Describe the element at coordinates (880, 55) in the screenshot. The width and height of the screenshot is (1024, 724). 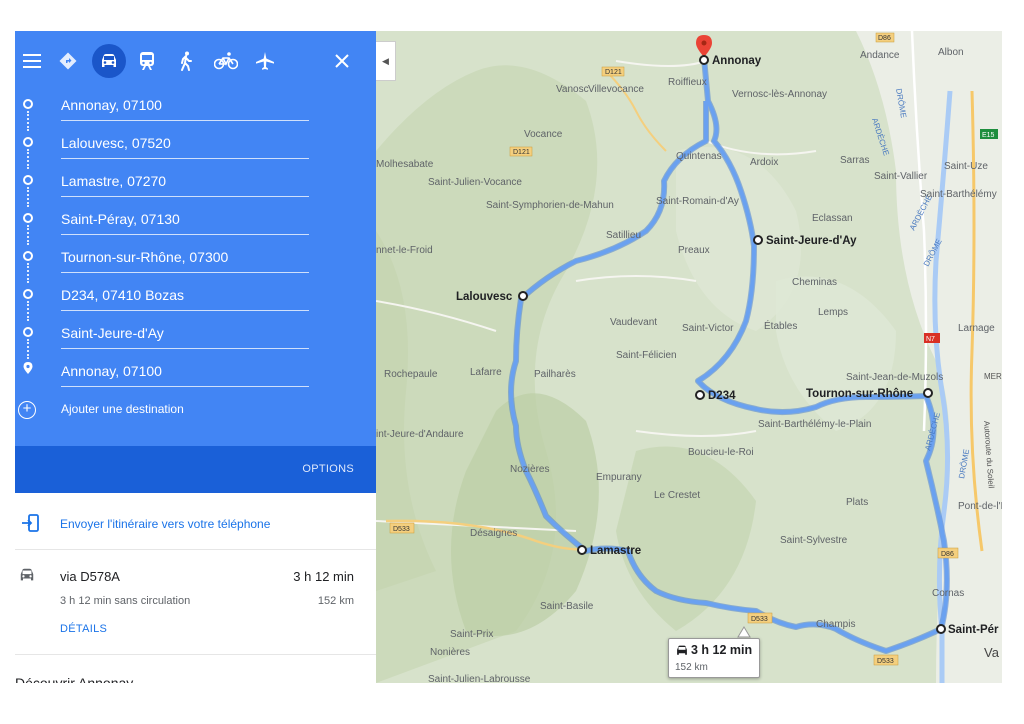
I see `place-label: Andance` at that location.